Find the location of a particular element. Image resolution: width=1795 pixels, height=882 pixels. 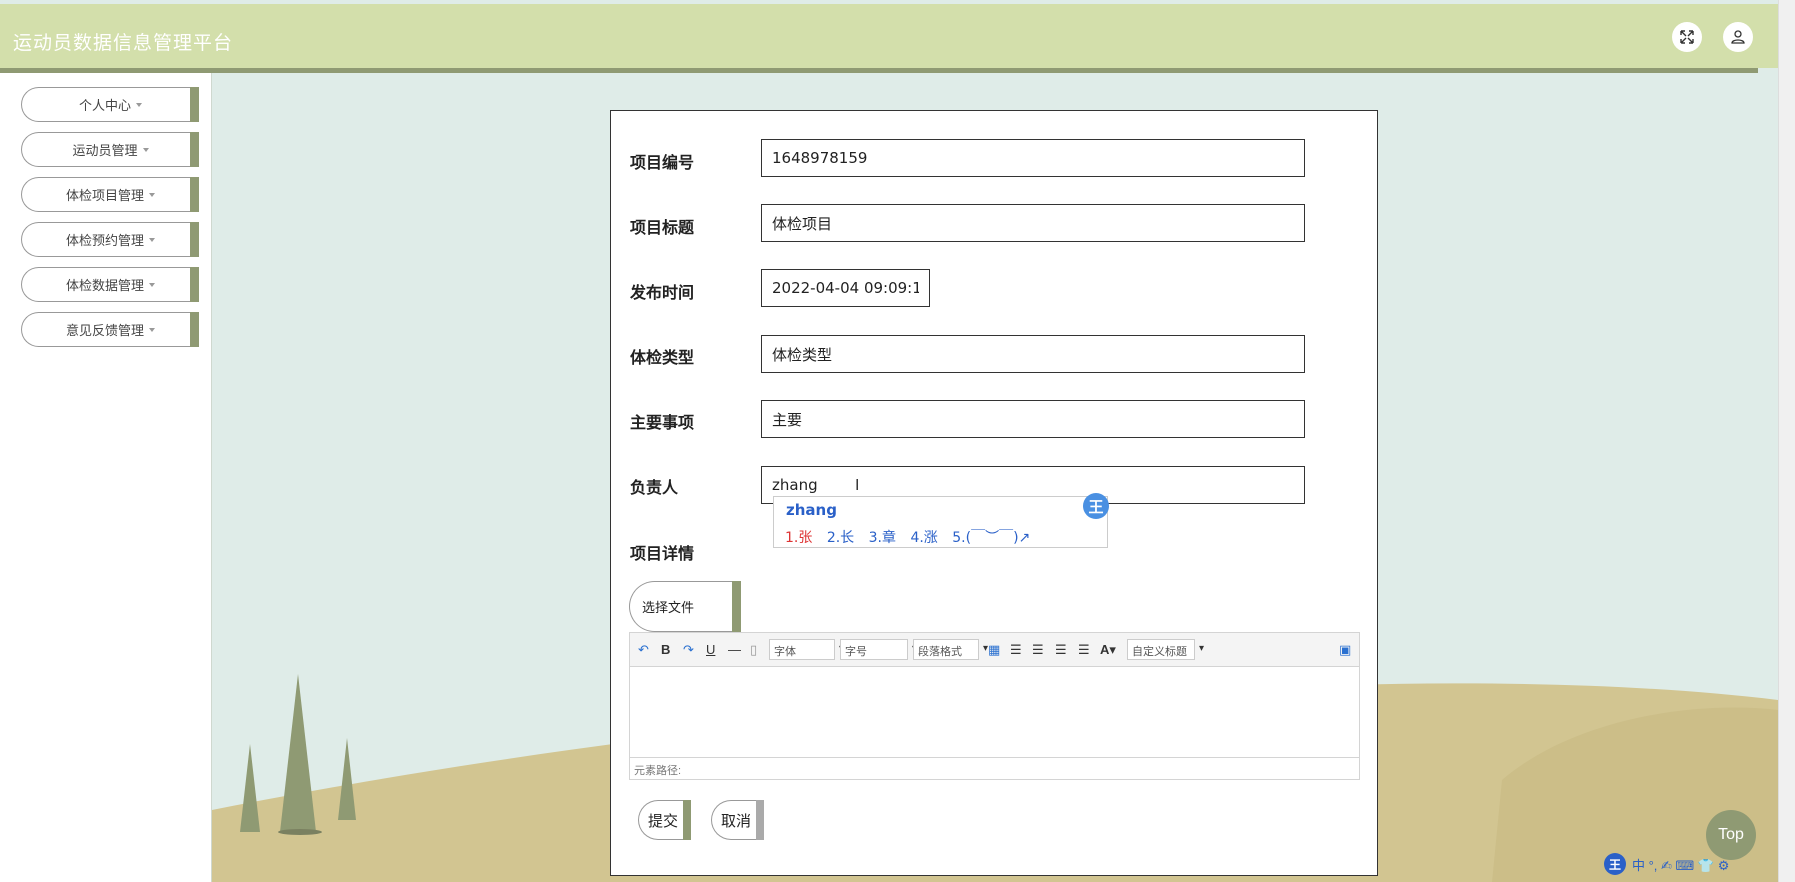

cancel-button: 取消 is located at coordinates (737, 820).